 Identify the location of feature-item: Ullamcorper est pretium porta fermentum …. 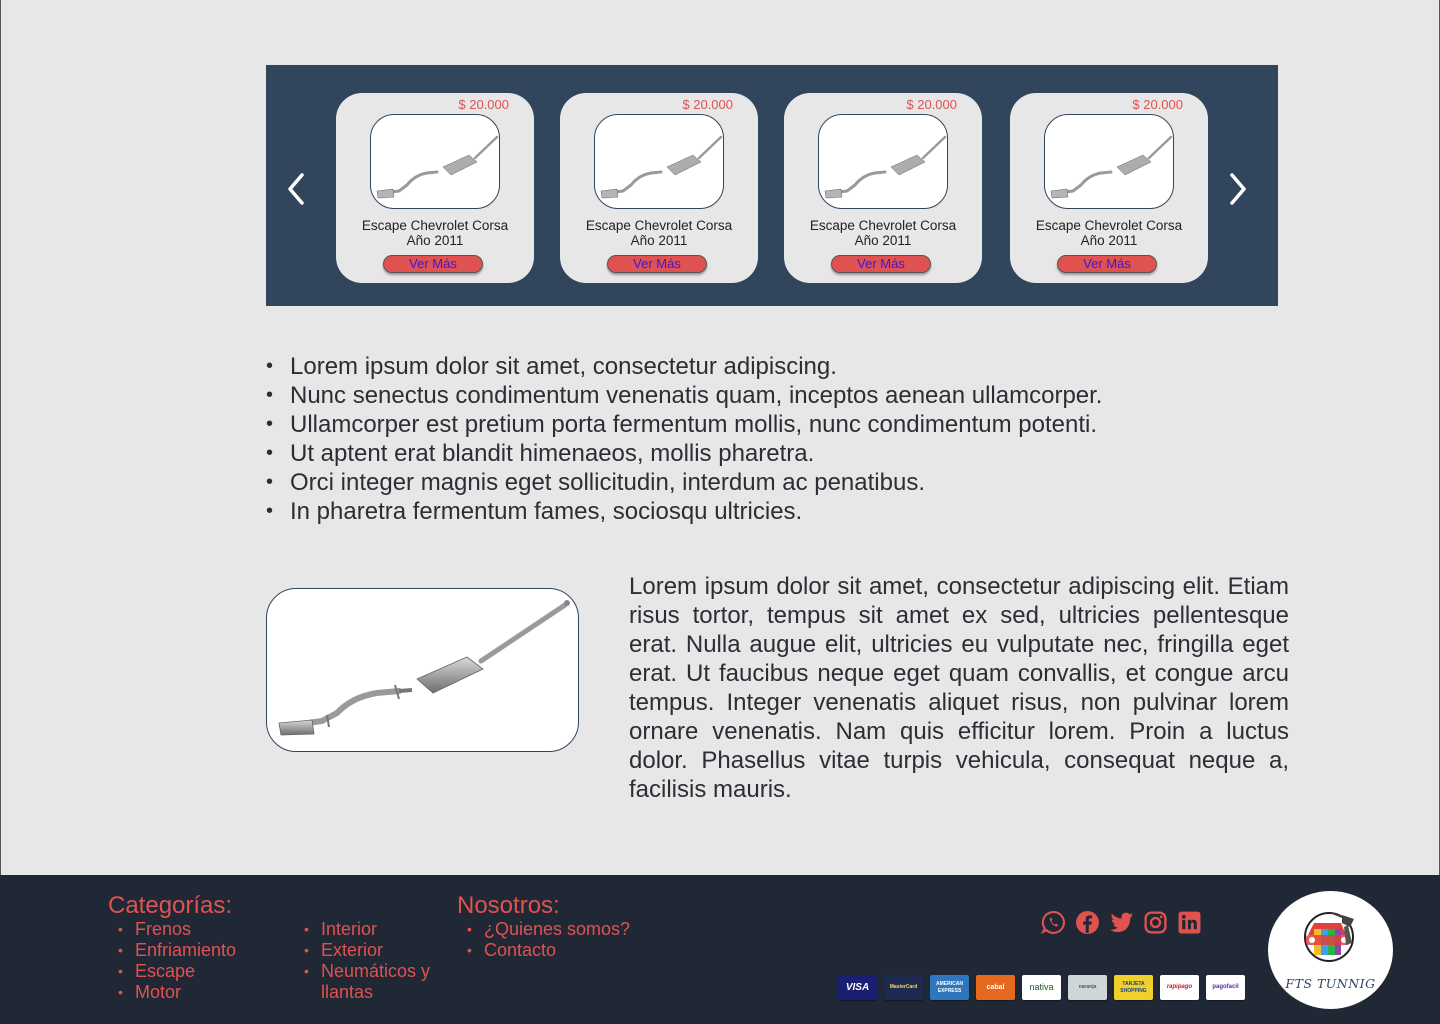
(684, 424).